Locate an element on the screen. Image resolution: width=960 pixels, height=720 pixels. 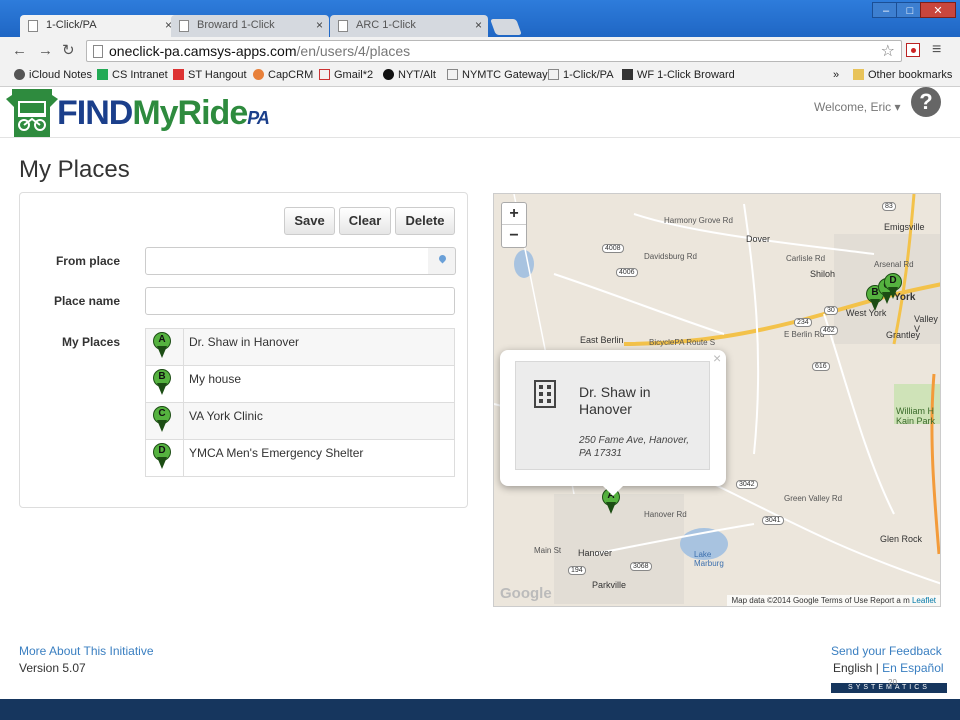
capcrm-icon is located at coordinates (258, 74).